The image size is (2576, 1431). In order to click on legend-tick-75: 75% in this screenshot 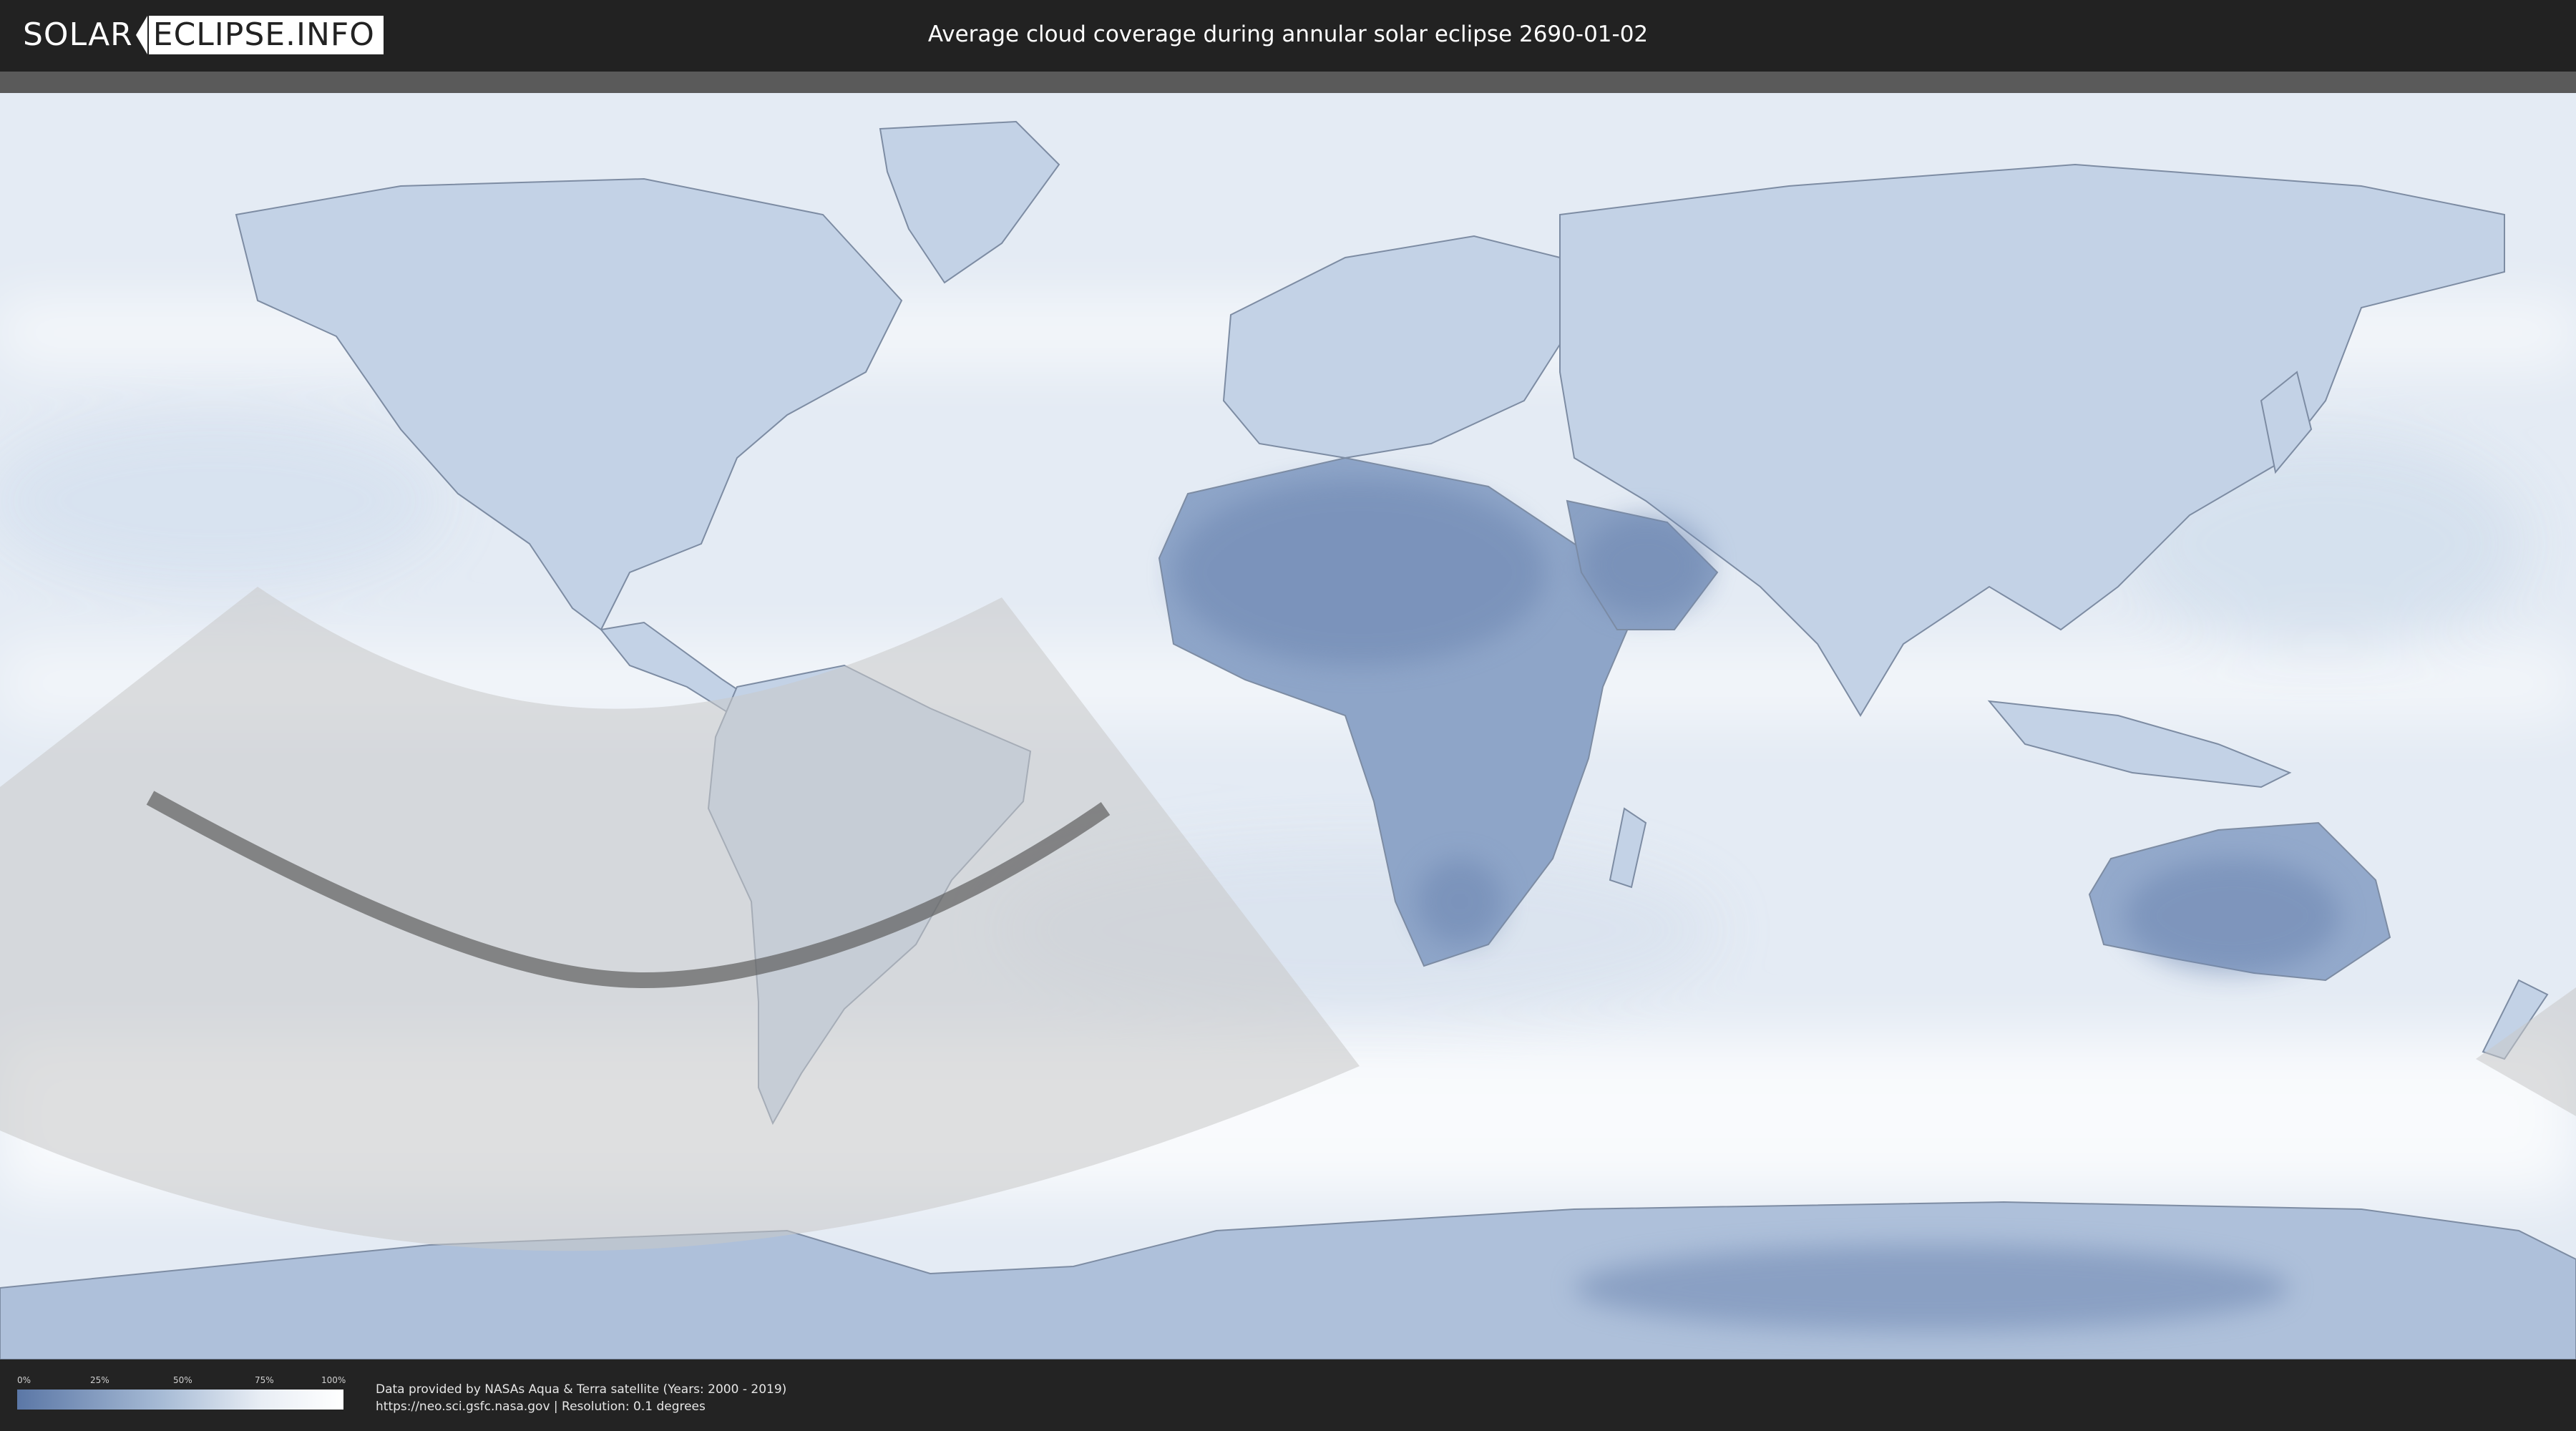, I will do `click(264, 1380)`.